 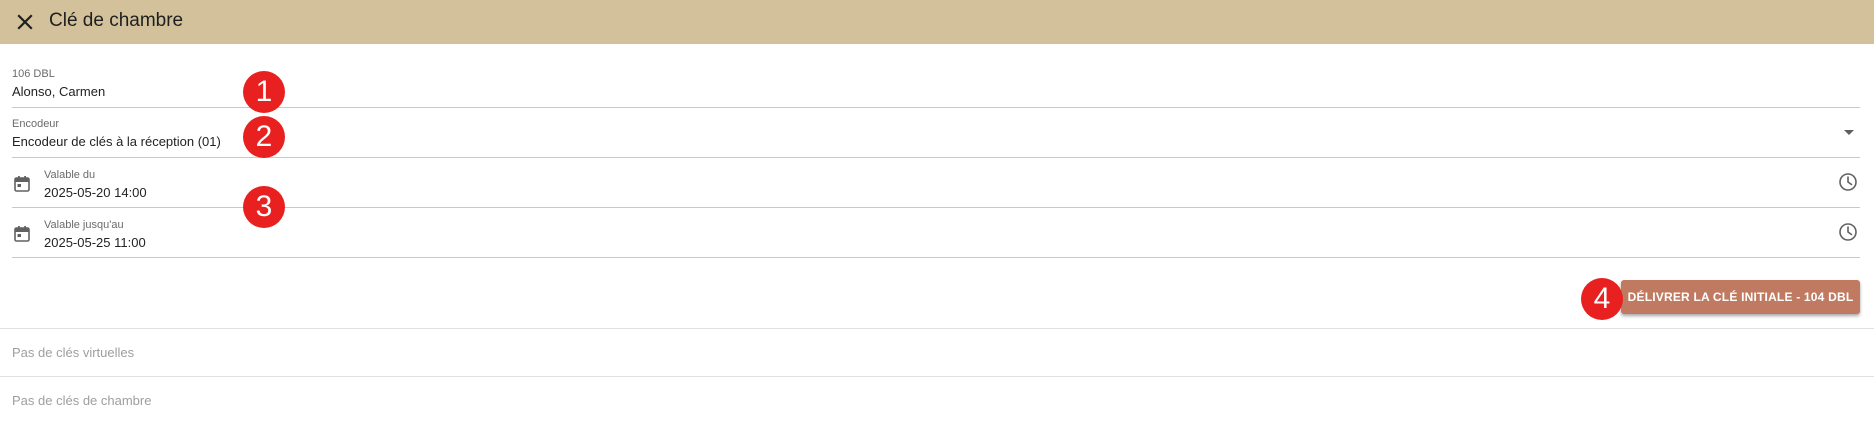 I want to click on valid-from-value: 2025-05-20 14:00, so click(x=95, y=192).